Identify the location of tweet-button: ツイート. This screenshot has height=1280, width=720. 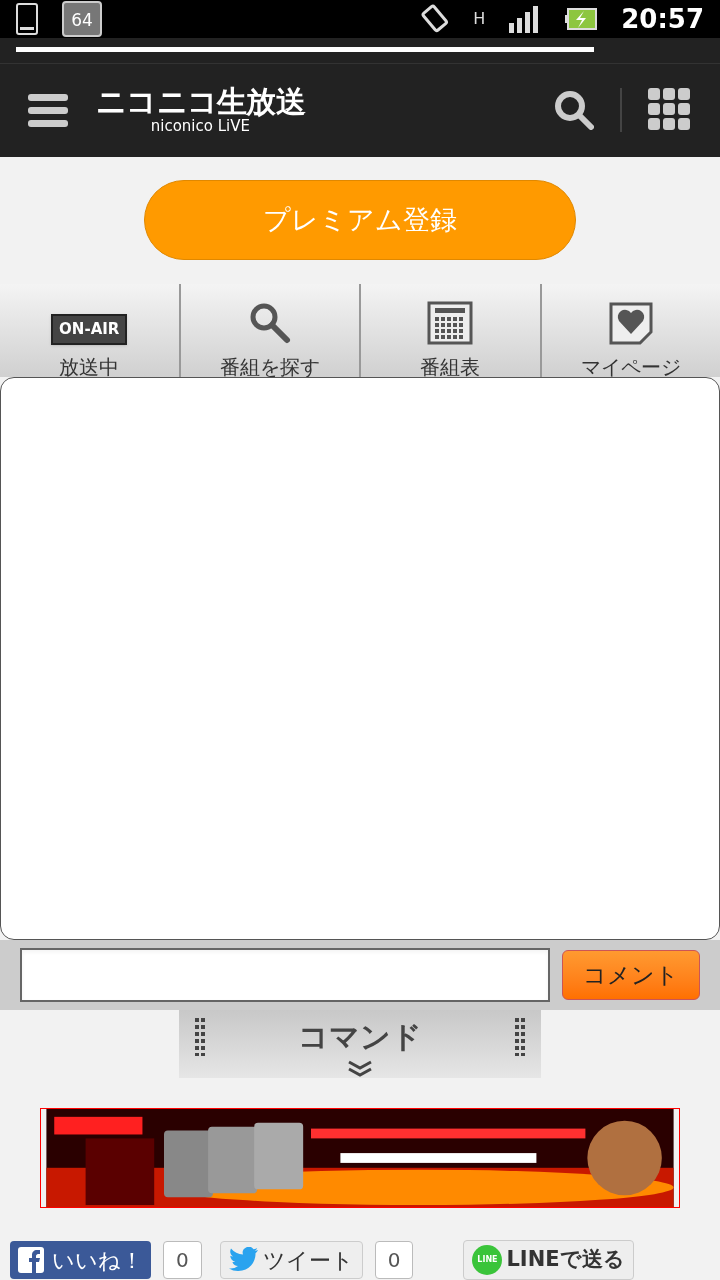
(291, 1260).